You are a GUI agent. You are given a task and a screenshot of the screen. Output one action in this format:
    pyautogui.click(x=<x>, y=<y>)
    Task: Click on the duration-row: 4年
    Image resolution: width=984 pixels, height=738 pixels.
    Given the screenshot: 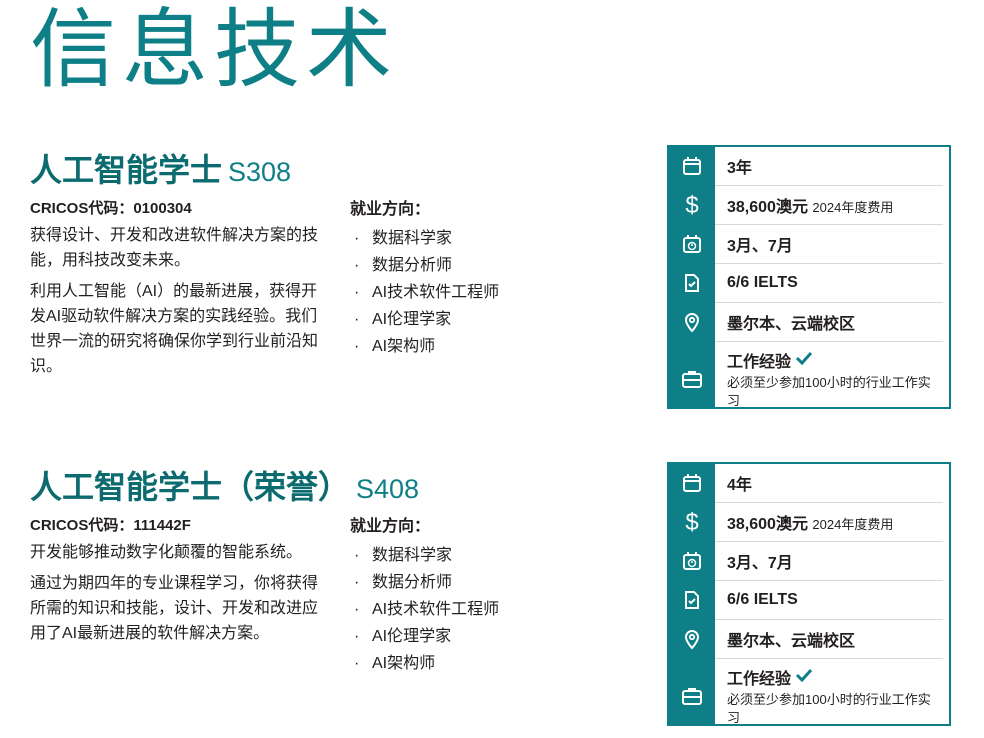 What is the action you would take?
    pyautogui.click(x=813, y=483)
    